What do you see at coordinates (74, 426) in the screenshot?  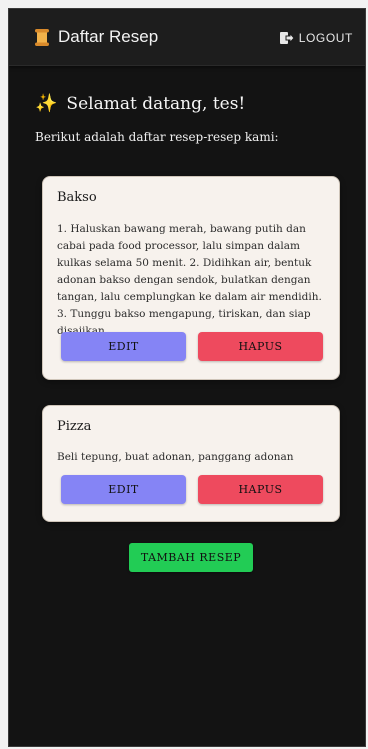 I see `recipe-title: Pizza` at bounding box center [74, 426].